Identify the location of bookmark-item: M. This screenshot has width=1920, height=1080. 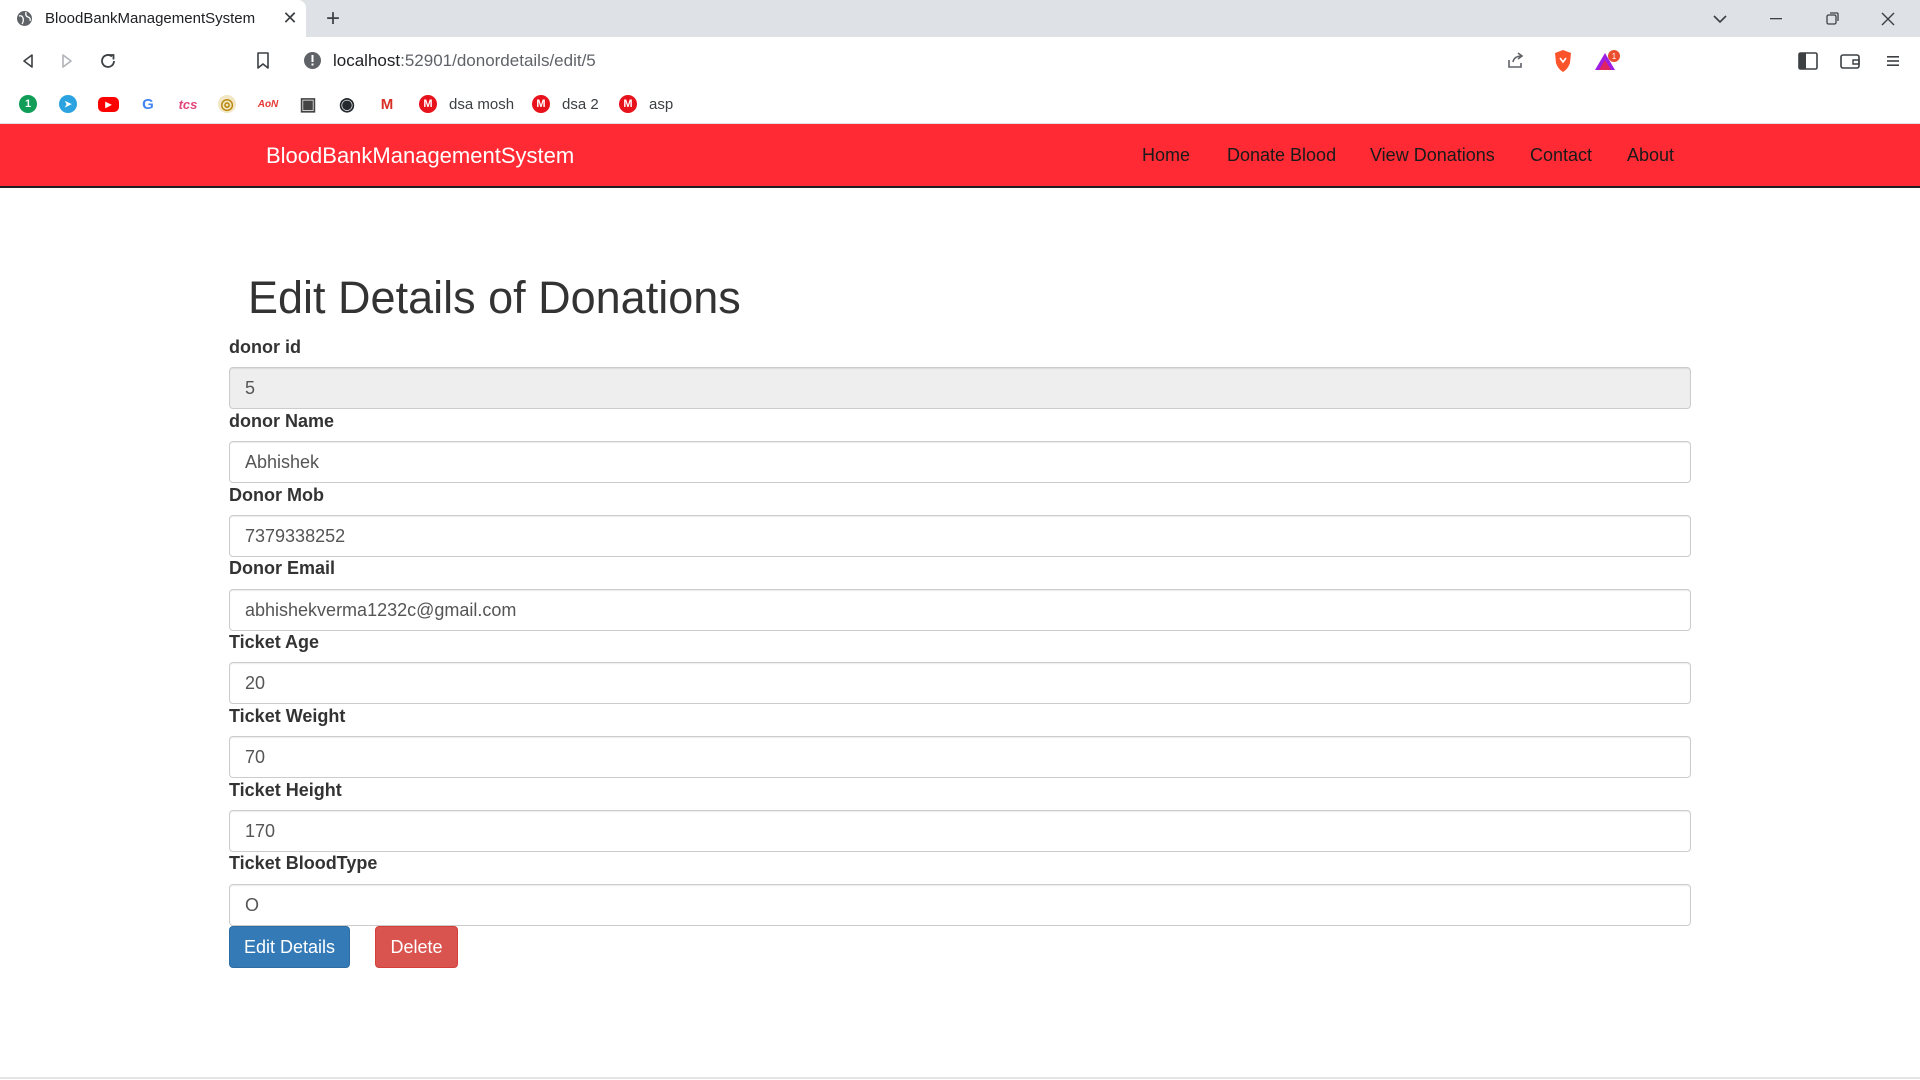
(387, 104).